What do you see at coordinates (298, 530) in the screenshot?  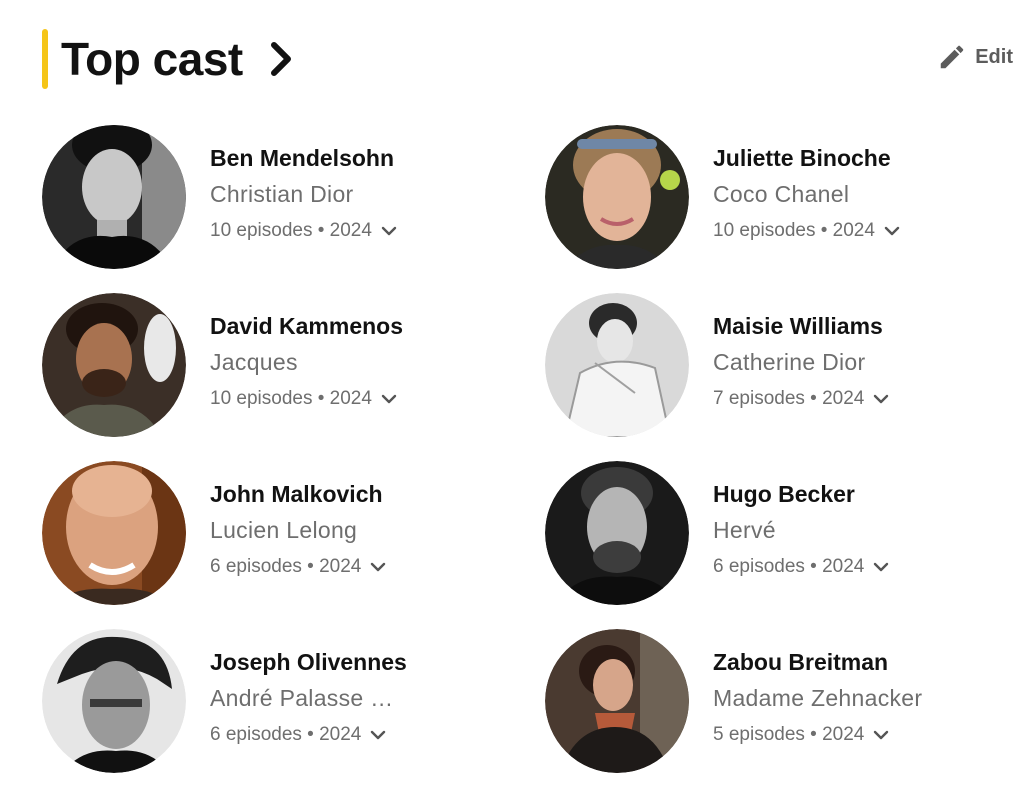 I see `character-name: Lucien Lelong` at bounding box center [298, 530].